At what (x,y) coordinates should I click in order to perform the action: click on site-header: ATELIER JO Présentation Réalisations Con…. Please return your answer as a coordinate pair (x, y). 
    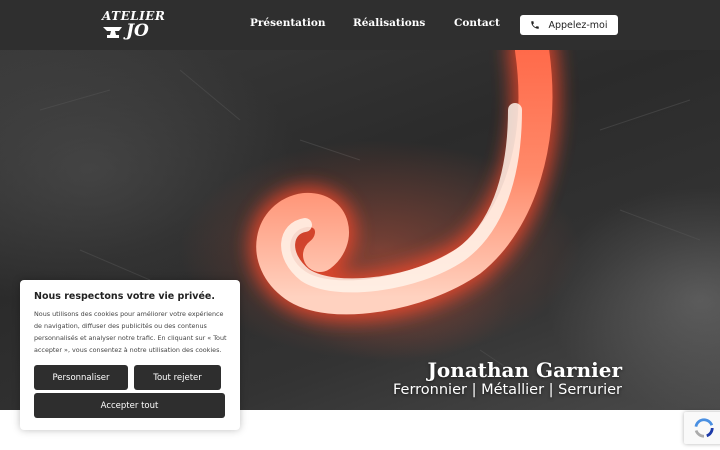
    Looking at the image, I should click on (360, 25).